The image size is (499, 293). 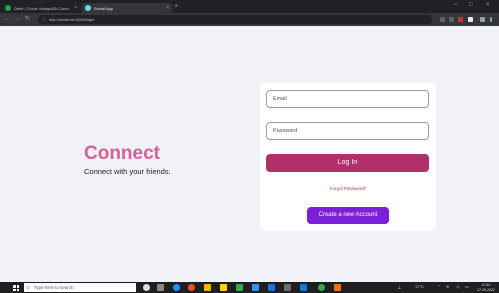 What do you see at coordinates (488, 5) in the screenshot?
I see `close-window-icon: ×` at bounding box center [488, 5].